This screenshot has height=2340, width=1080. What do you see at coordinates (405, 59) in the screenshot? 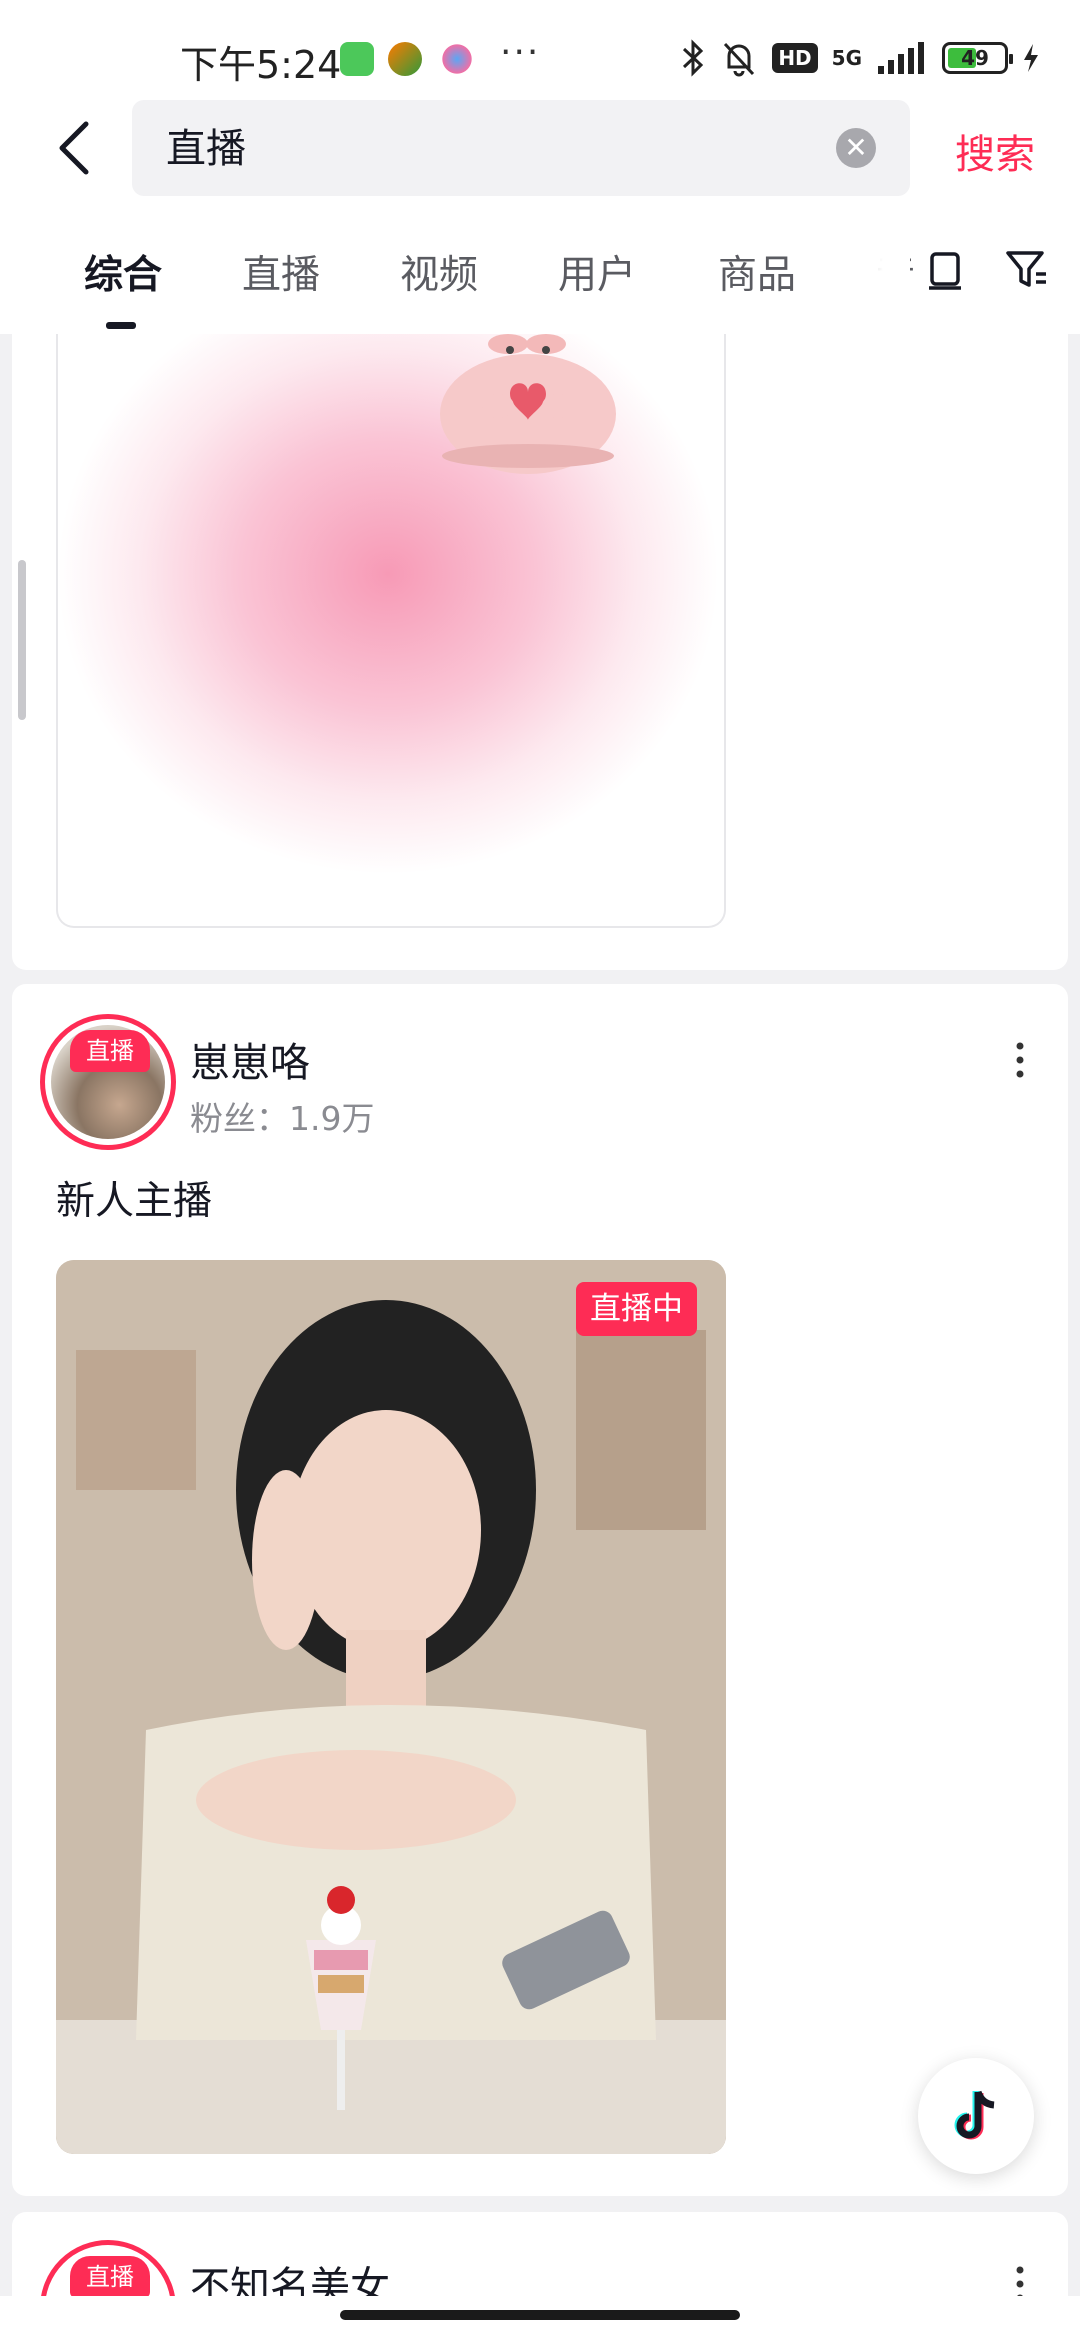
I see `app-58-notification-icon` at bounding box center [405, 59].